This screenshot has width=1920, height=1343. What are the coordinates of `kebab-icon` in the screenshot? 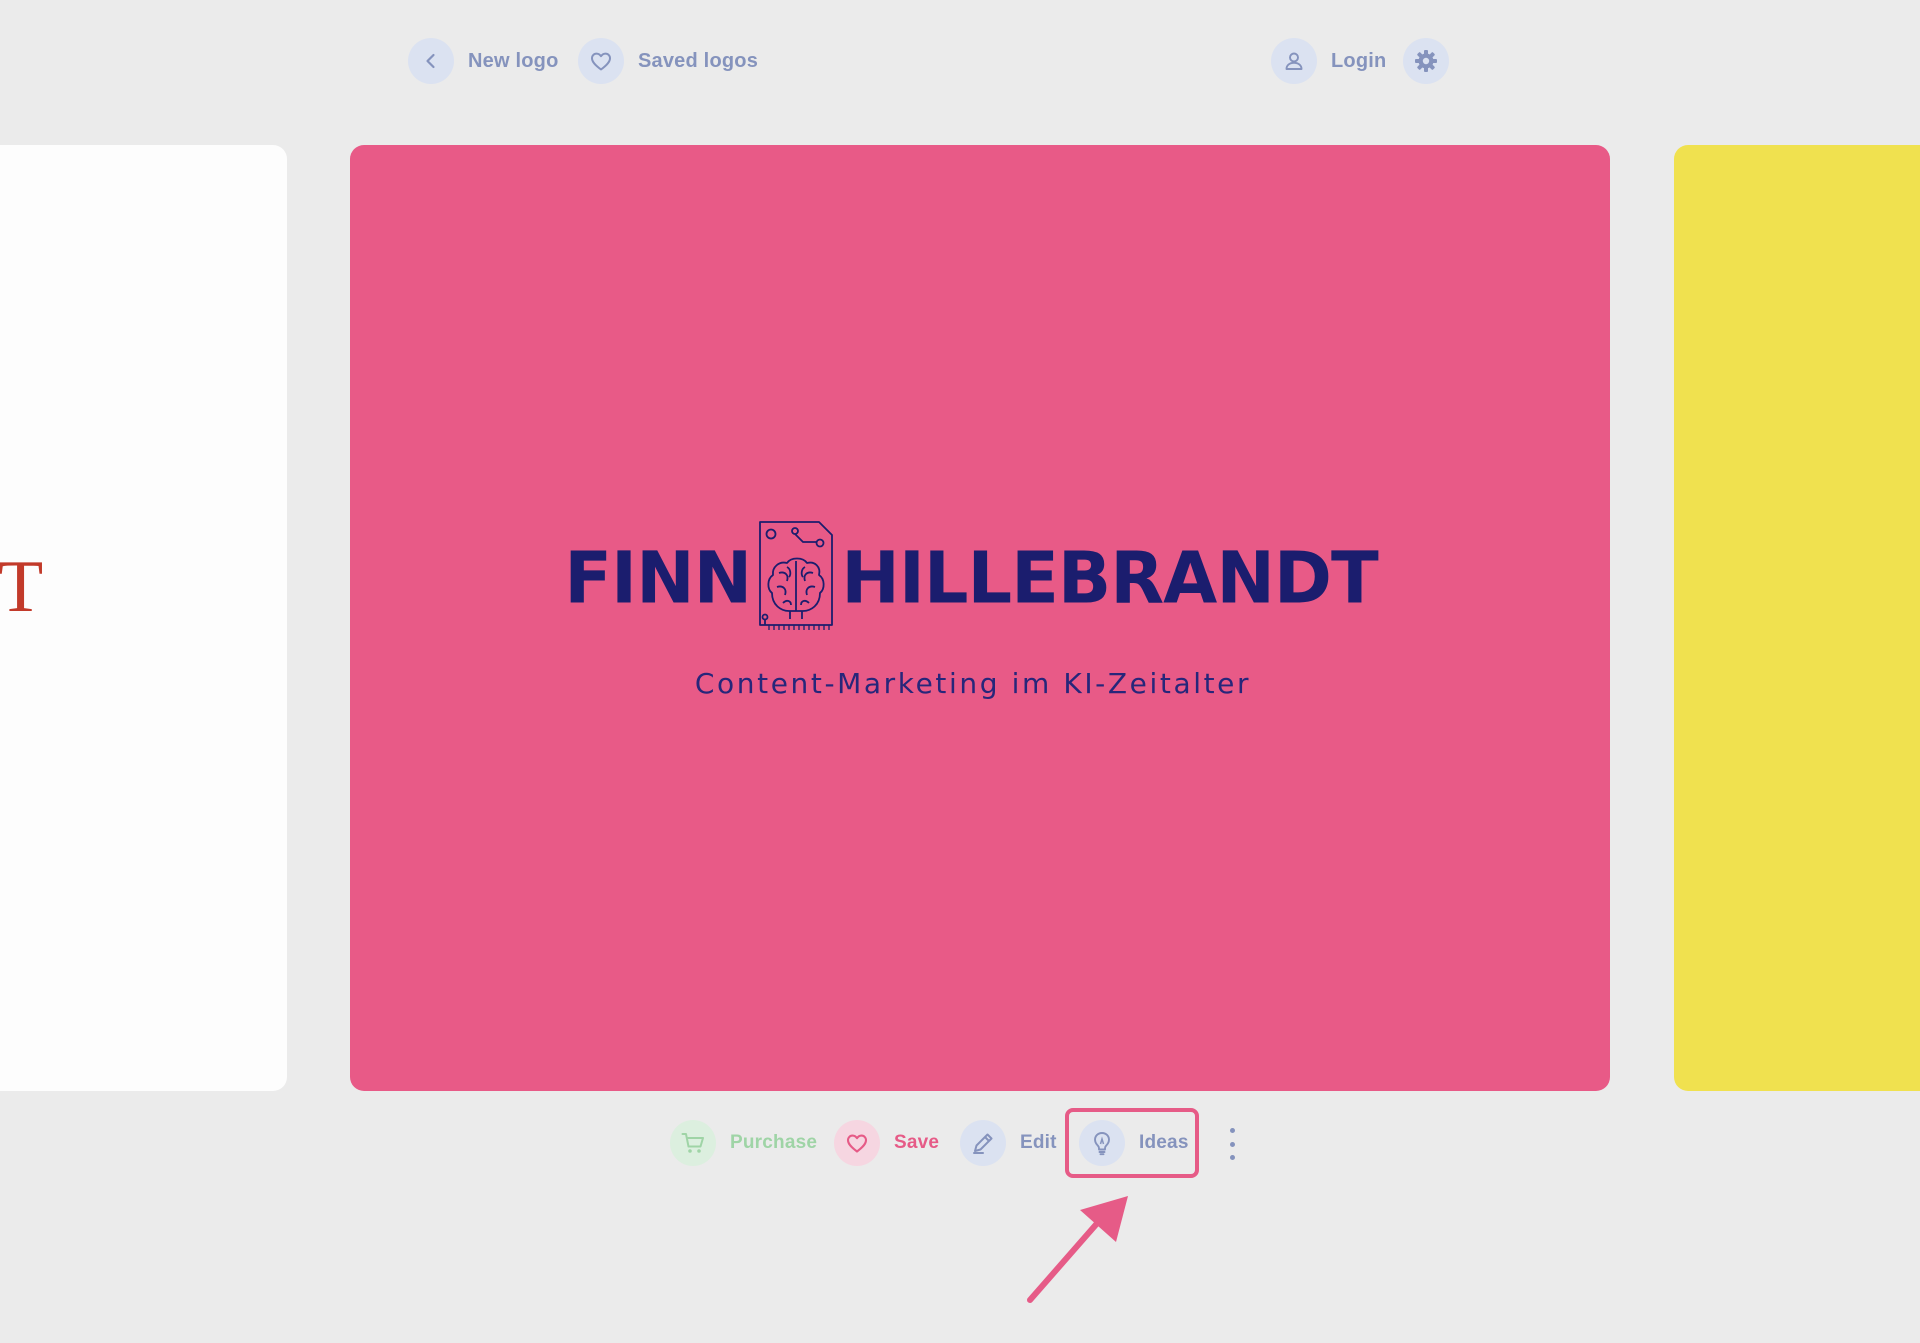 It's located at (1232, 1144).